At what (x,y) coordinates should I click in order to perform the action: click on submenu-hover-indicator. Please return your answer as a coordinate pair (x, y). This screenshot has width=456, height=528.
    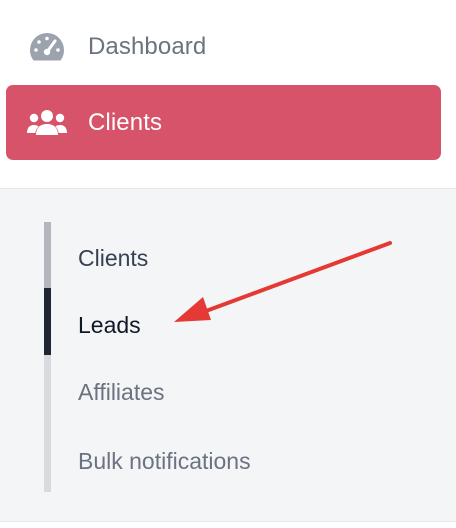
    Looking at the image, I should click on (47, 255).